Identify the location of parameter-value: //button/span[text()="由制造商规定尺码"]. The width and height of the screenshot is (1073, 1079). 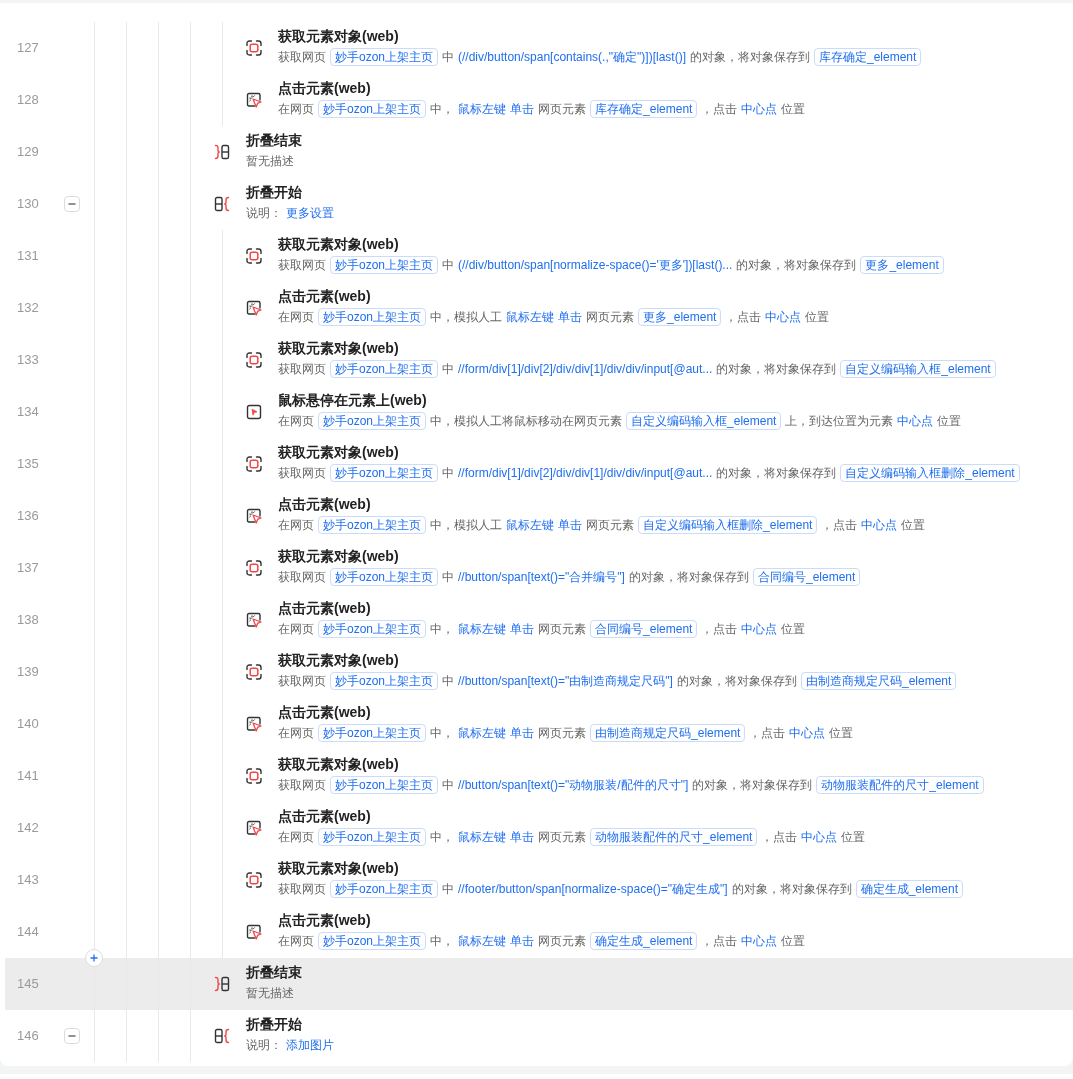
(565, 681).